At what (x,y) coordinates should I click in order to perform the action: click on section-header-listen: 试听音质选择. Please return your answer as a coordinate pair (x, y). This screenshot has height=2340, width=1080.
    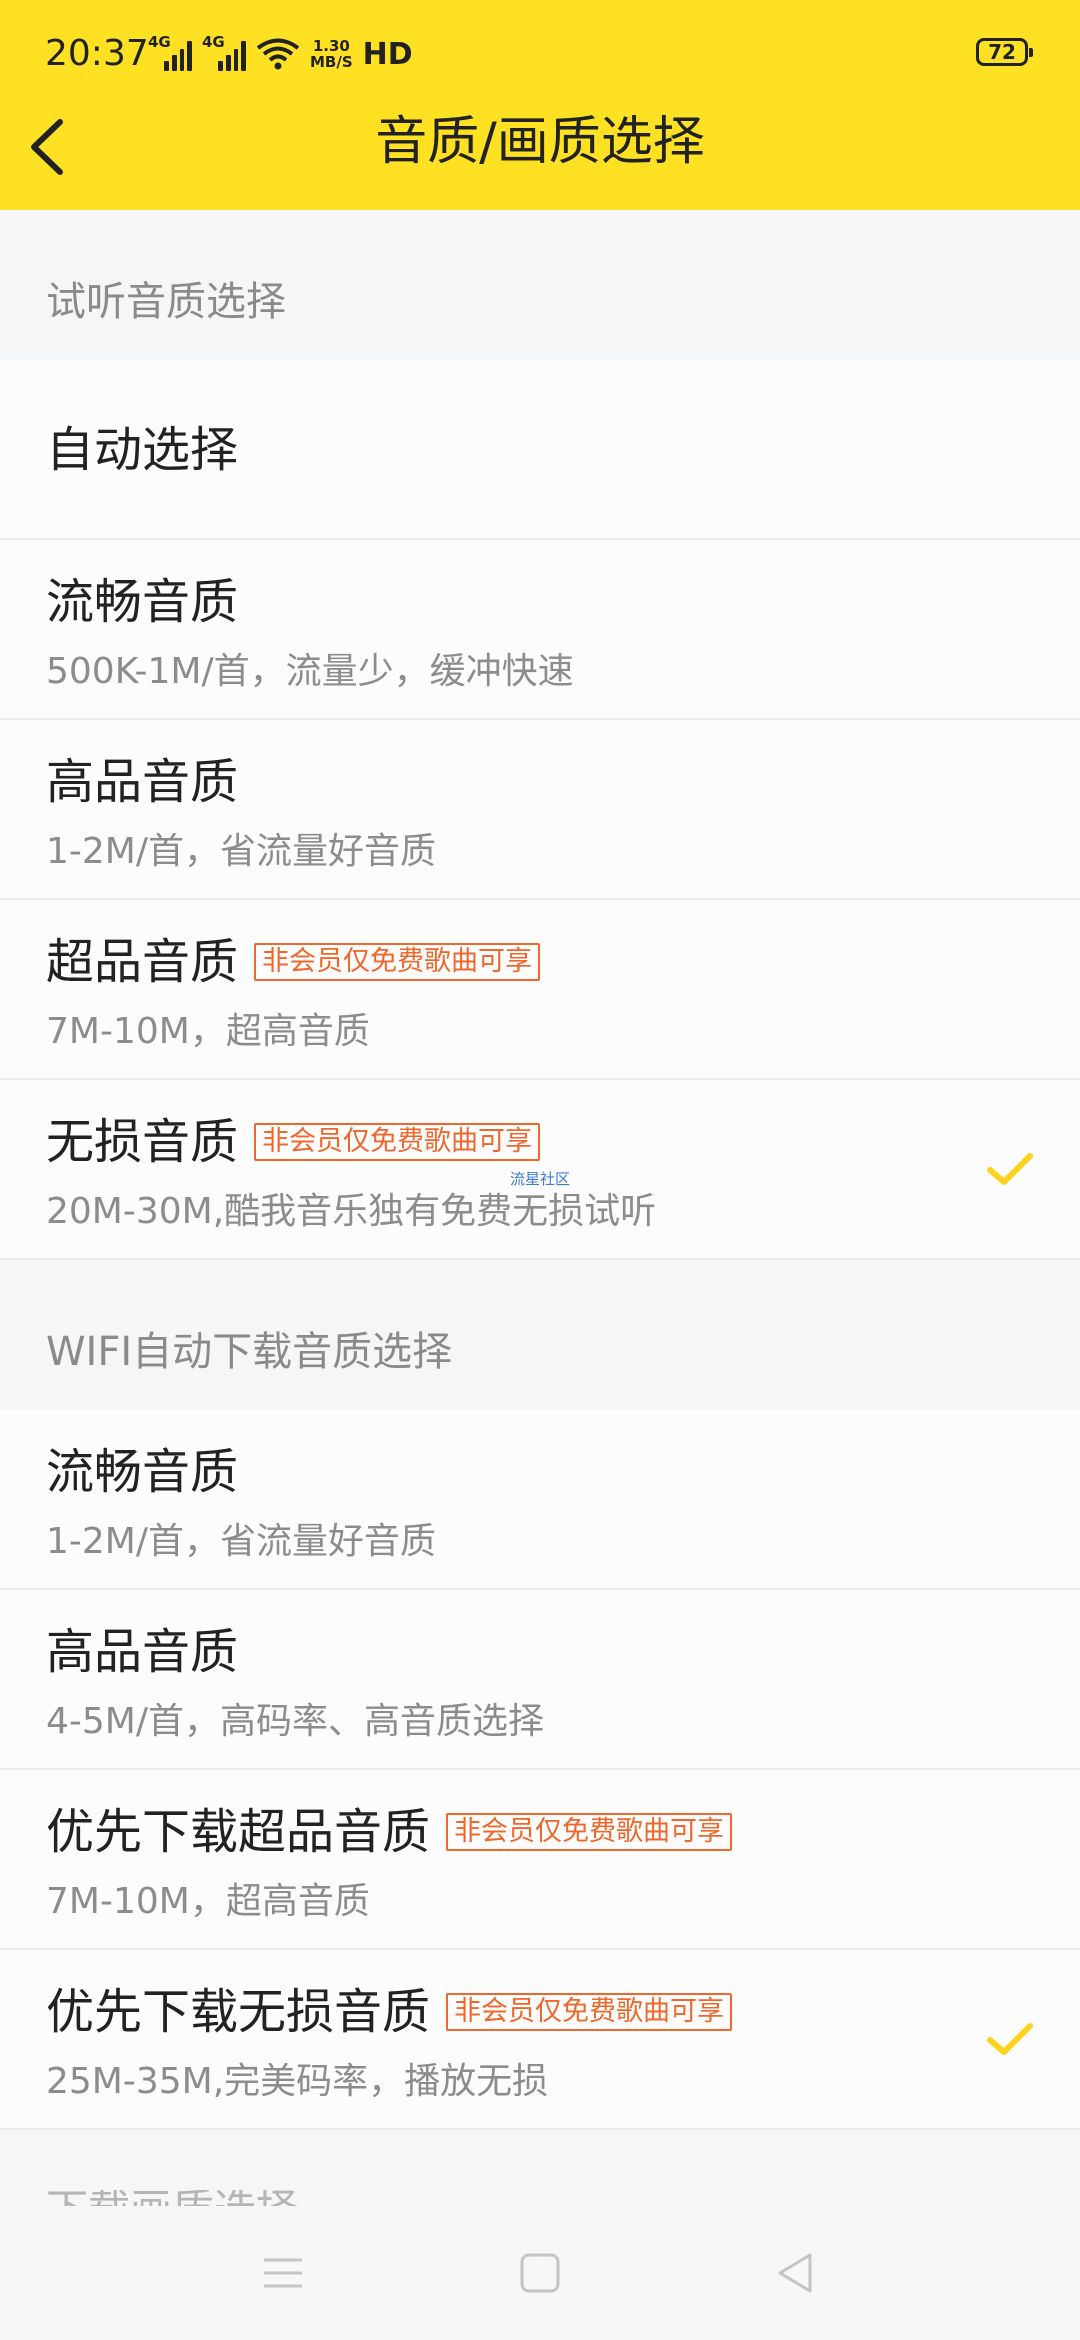
    Looking at the image, I should click on (540, 285).